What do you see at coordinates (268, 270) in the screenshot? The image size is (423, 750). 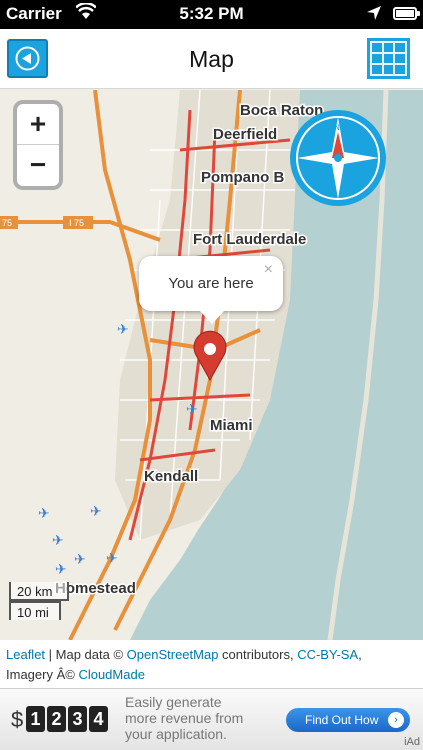 I see `popup-close-button: ×` at bounding box center [268, 270].